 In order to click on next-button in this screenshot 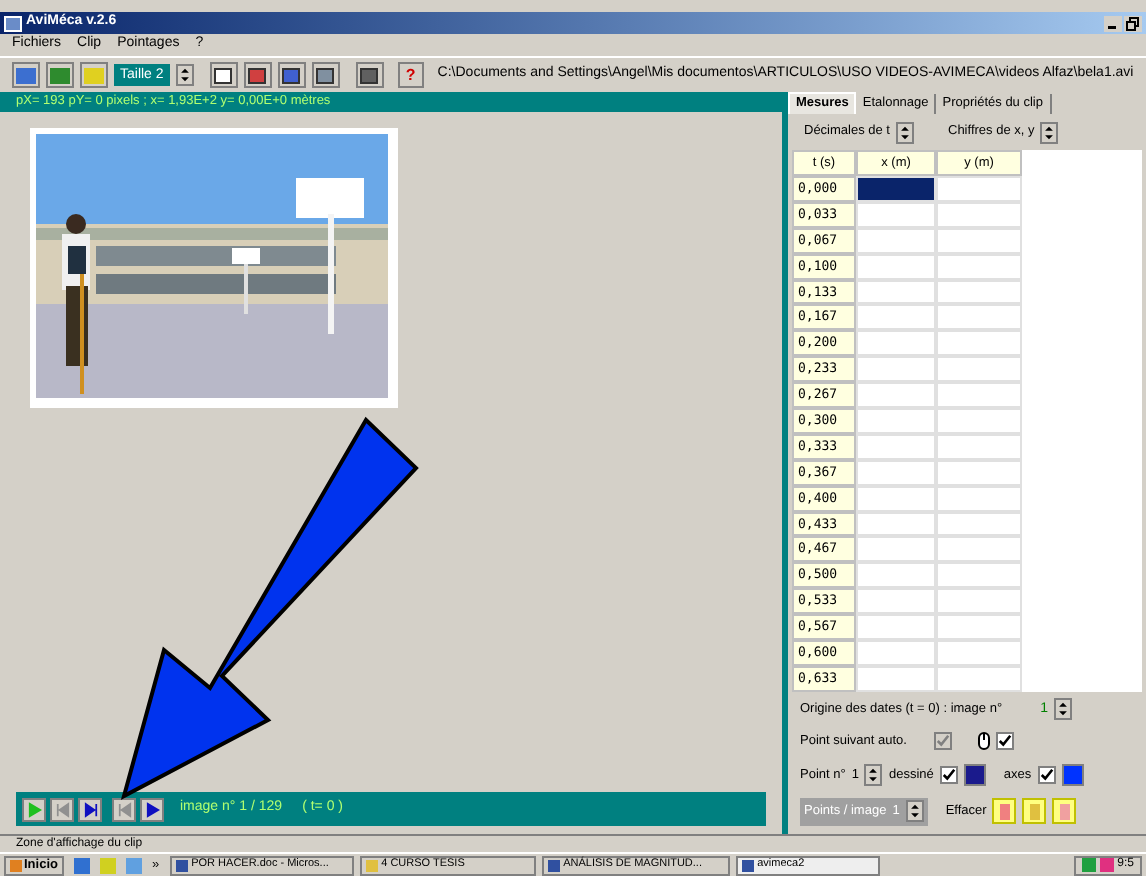, I will do `click(90, 809)`.